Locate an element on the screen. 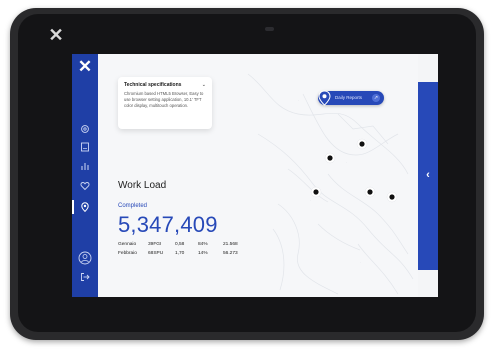  percent-cell: 84% is located at coordinates (203, 244).